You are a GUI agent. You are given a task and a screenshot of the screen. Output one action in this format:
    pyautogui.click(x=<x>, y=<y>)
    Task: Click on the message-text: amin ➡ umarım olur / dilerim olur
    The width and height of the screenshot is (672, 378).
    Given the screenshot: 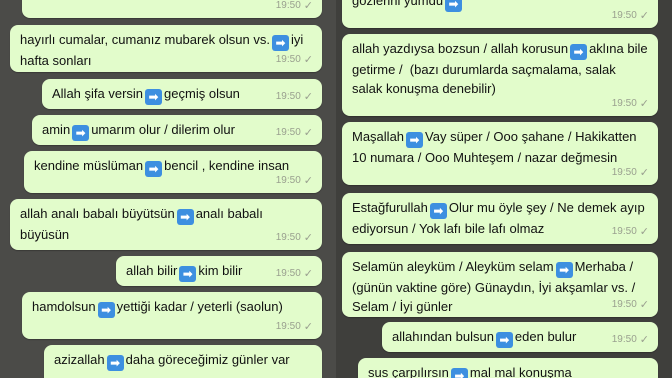 What is the action you would take?
    pyautogui.click(x=177, y=130)
    